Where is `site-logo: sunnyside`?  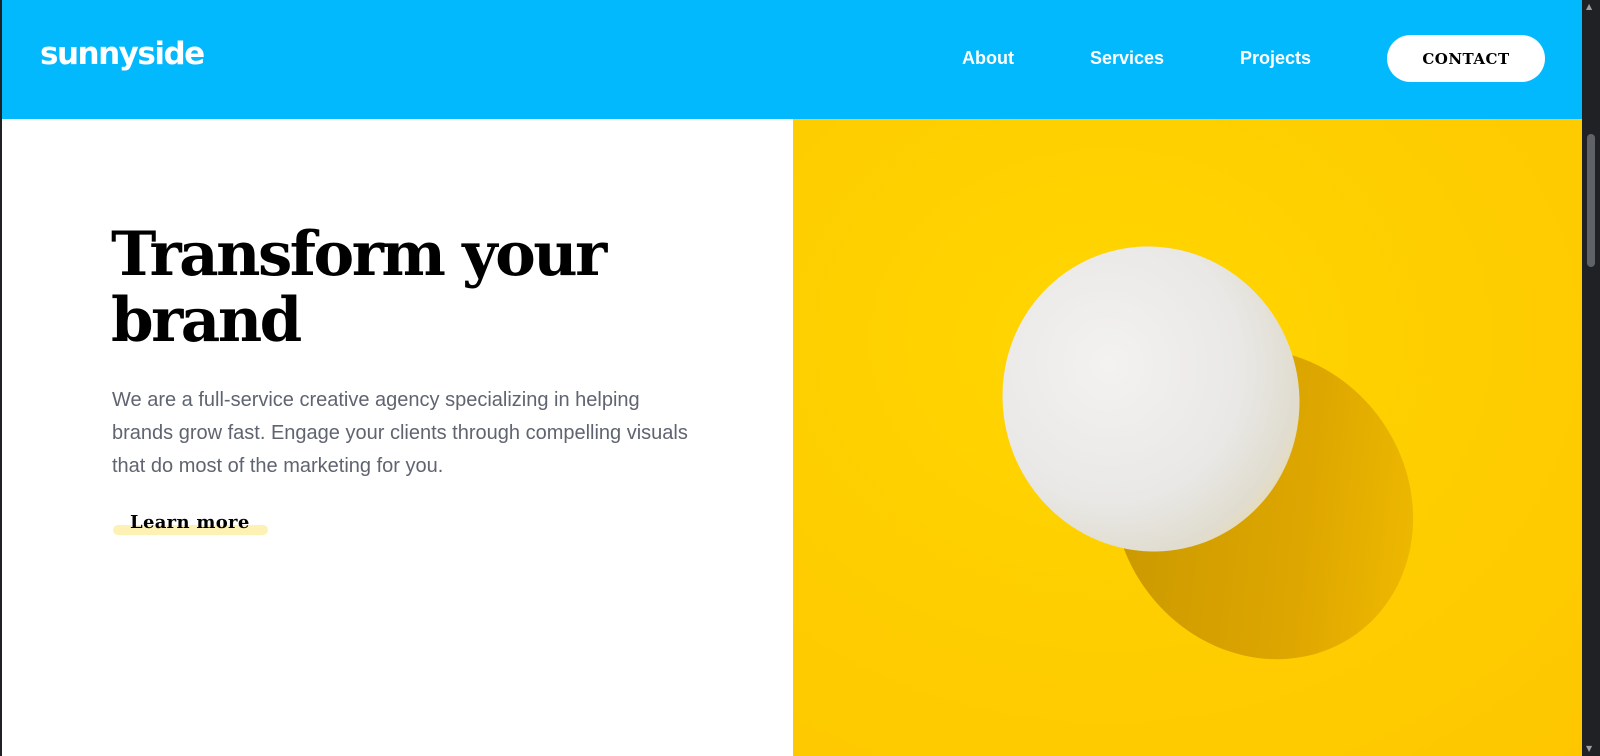
site-logo: sunnyside is located at coordinates (122, 54).